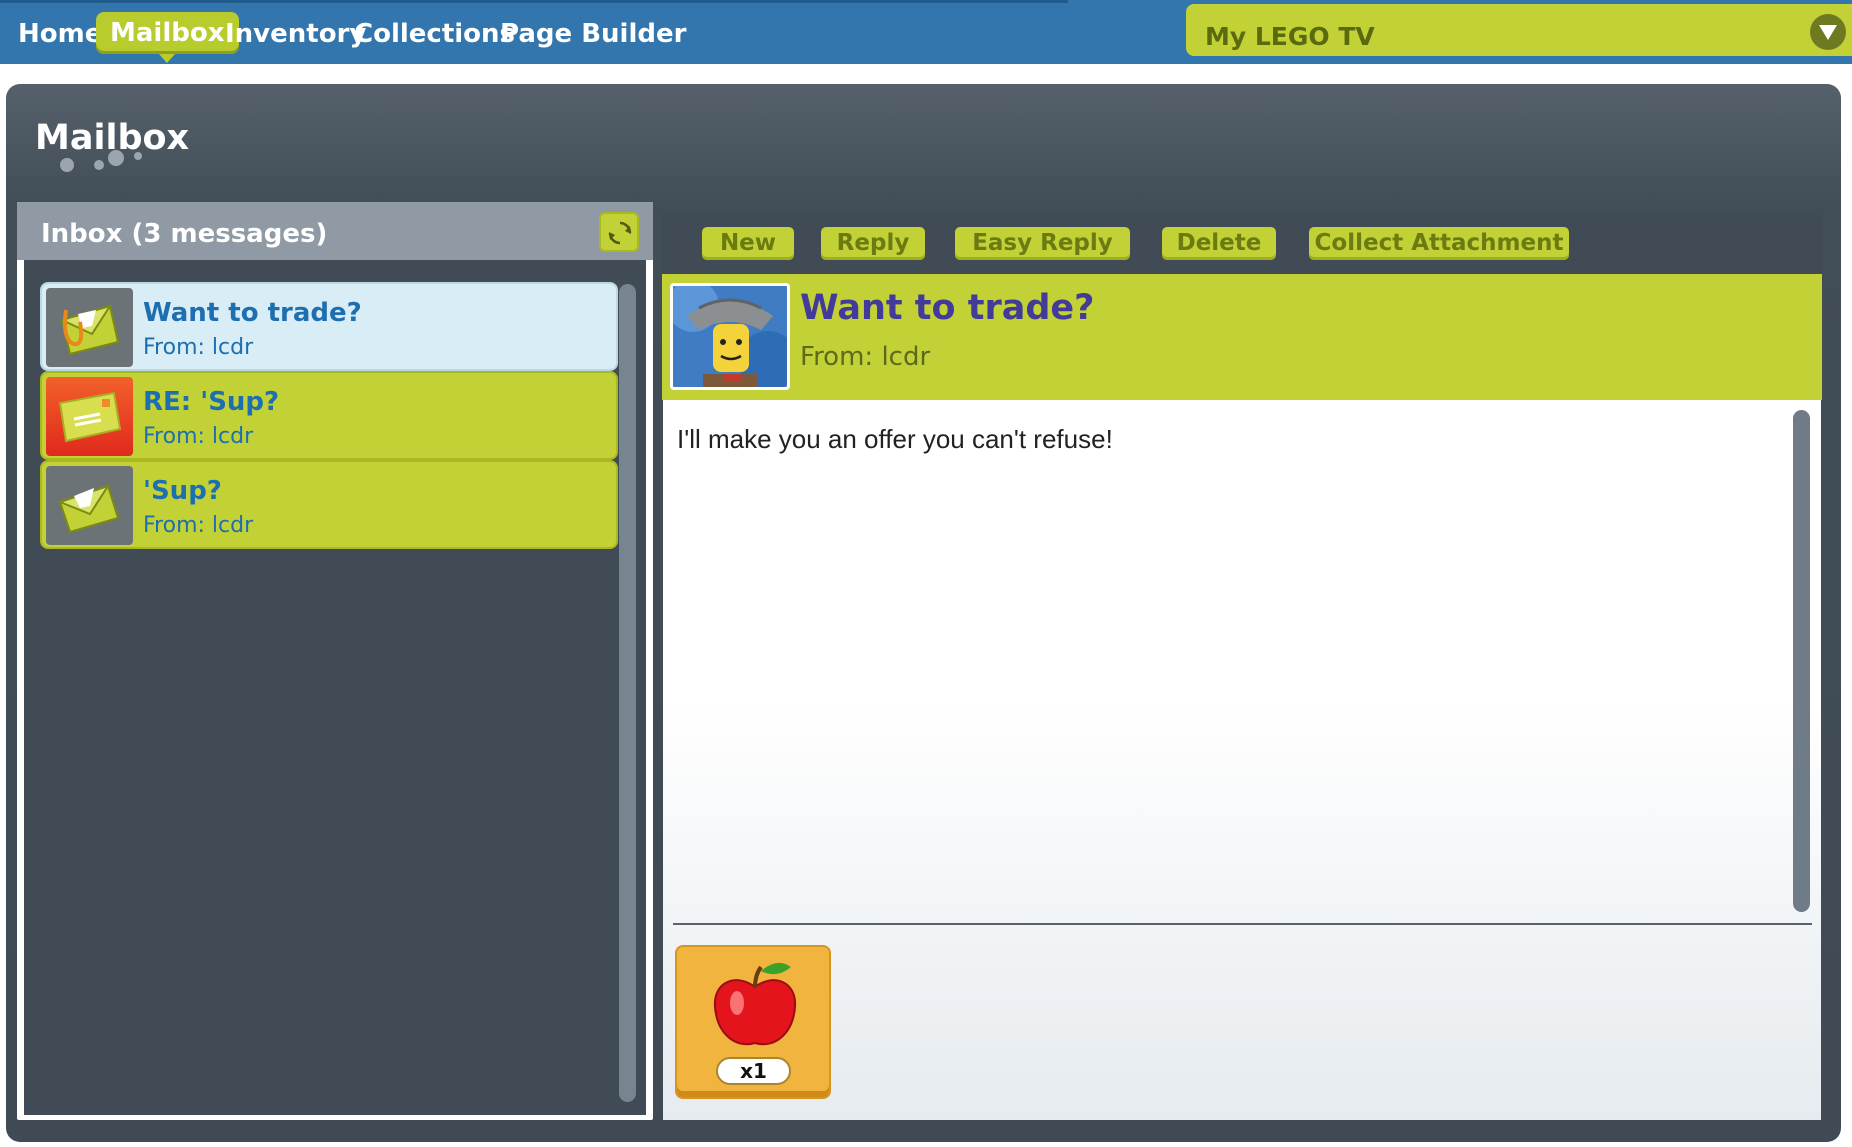 The height and width of the screenshot is (1147, 1852). Describe the element at coordinates (211, 402) in the screenshot. I see `message-subject: RE: 'Sup?` at that location.